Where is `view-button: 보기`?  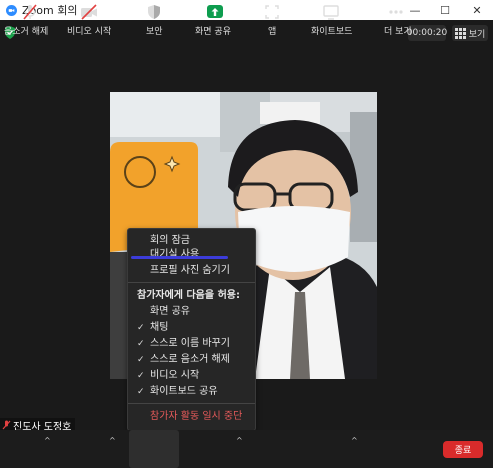 view-button: 보기 is located at coordinates (470, 33).